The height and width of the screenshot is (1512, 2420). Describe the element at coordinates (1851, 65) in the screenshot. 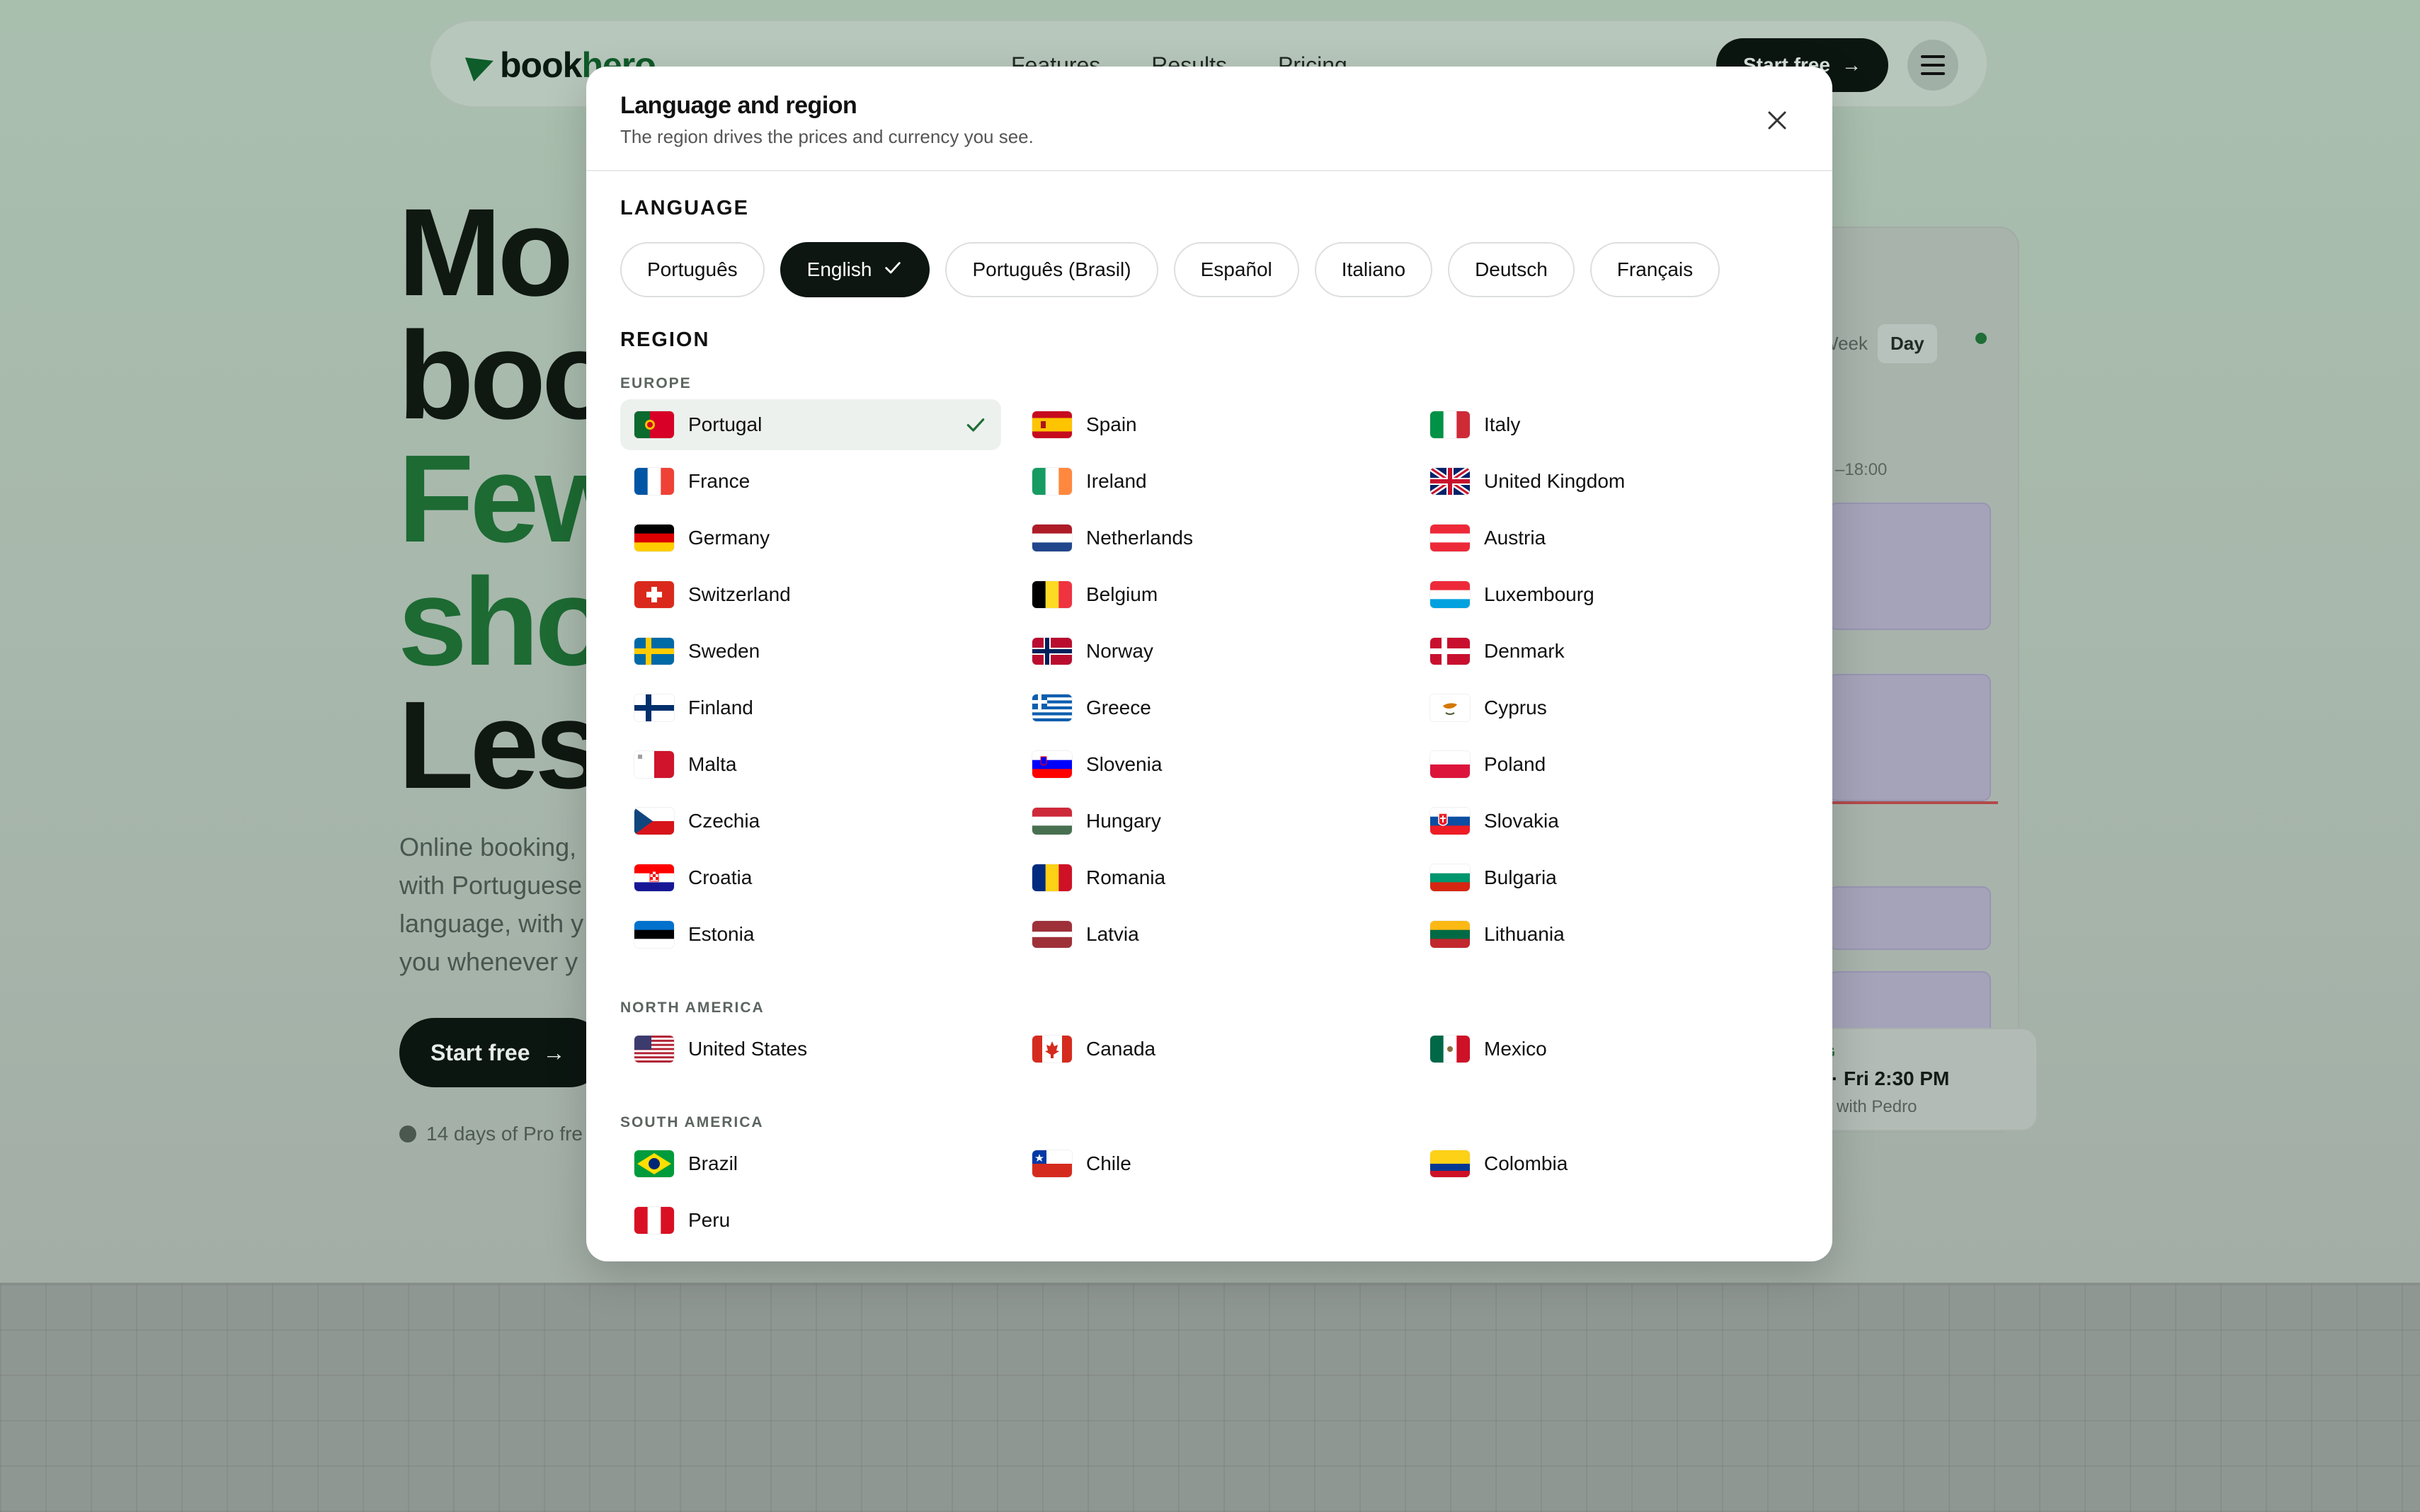

I see `arrow-right-icon: →` at that location.